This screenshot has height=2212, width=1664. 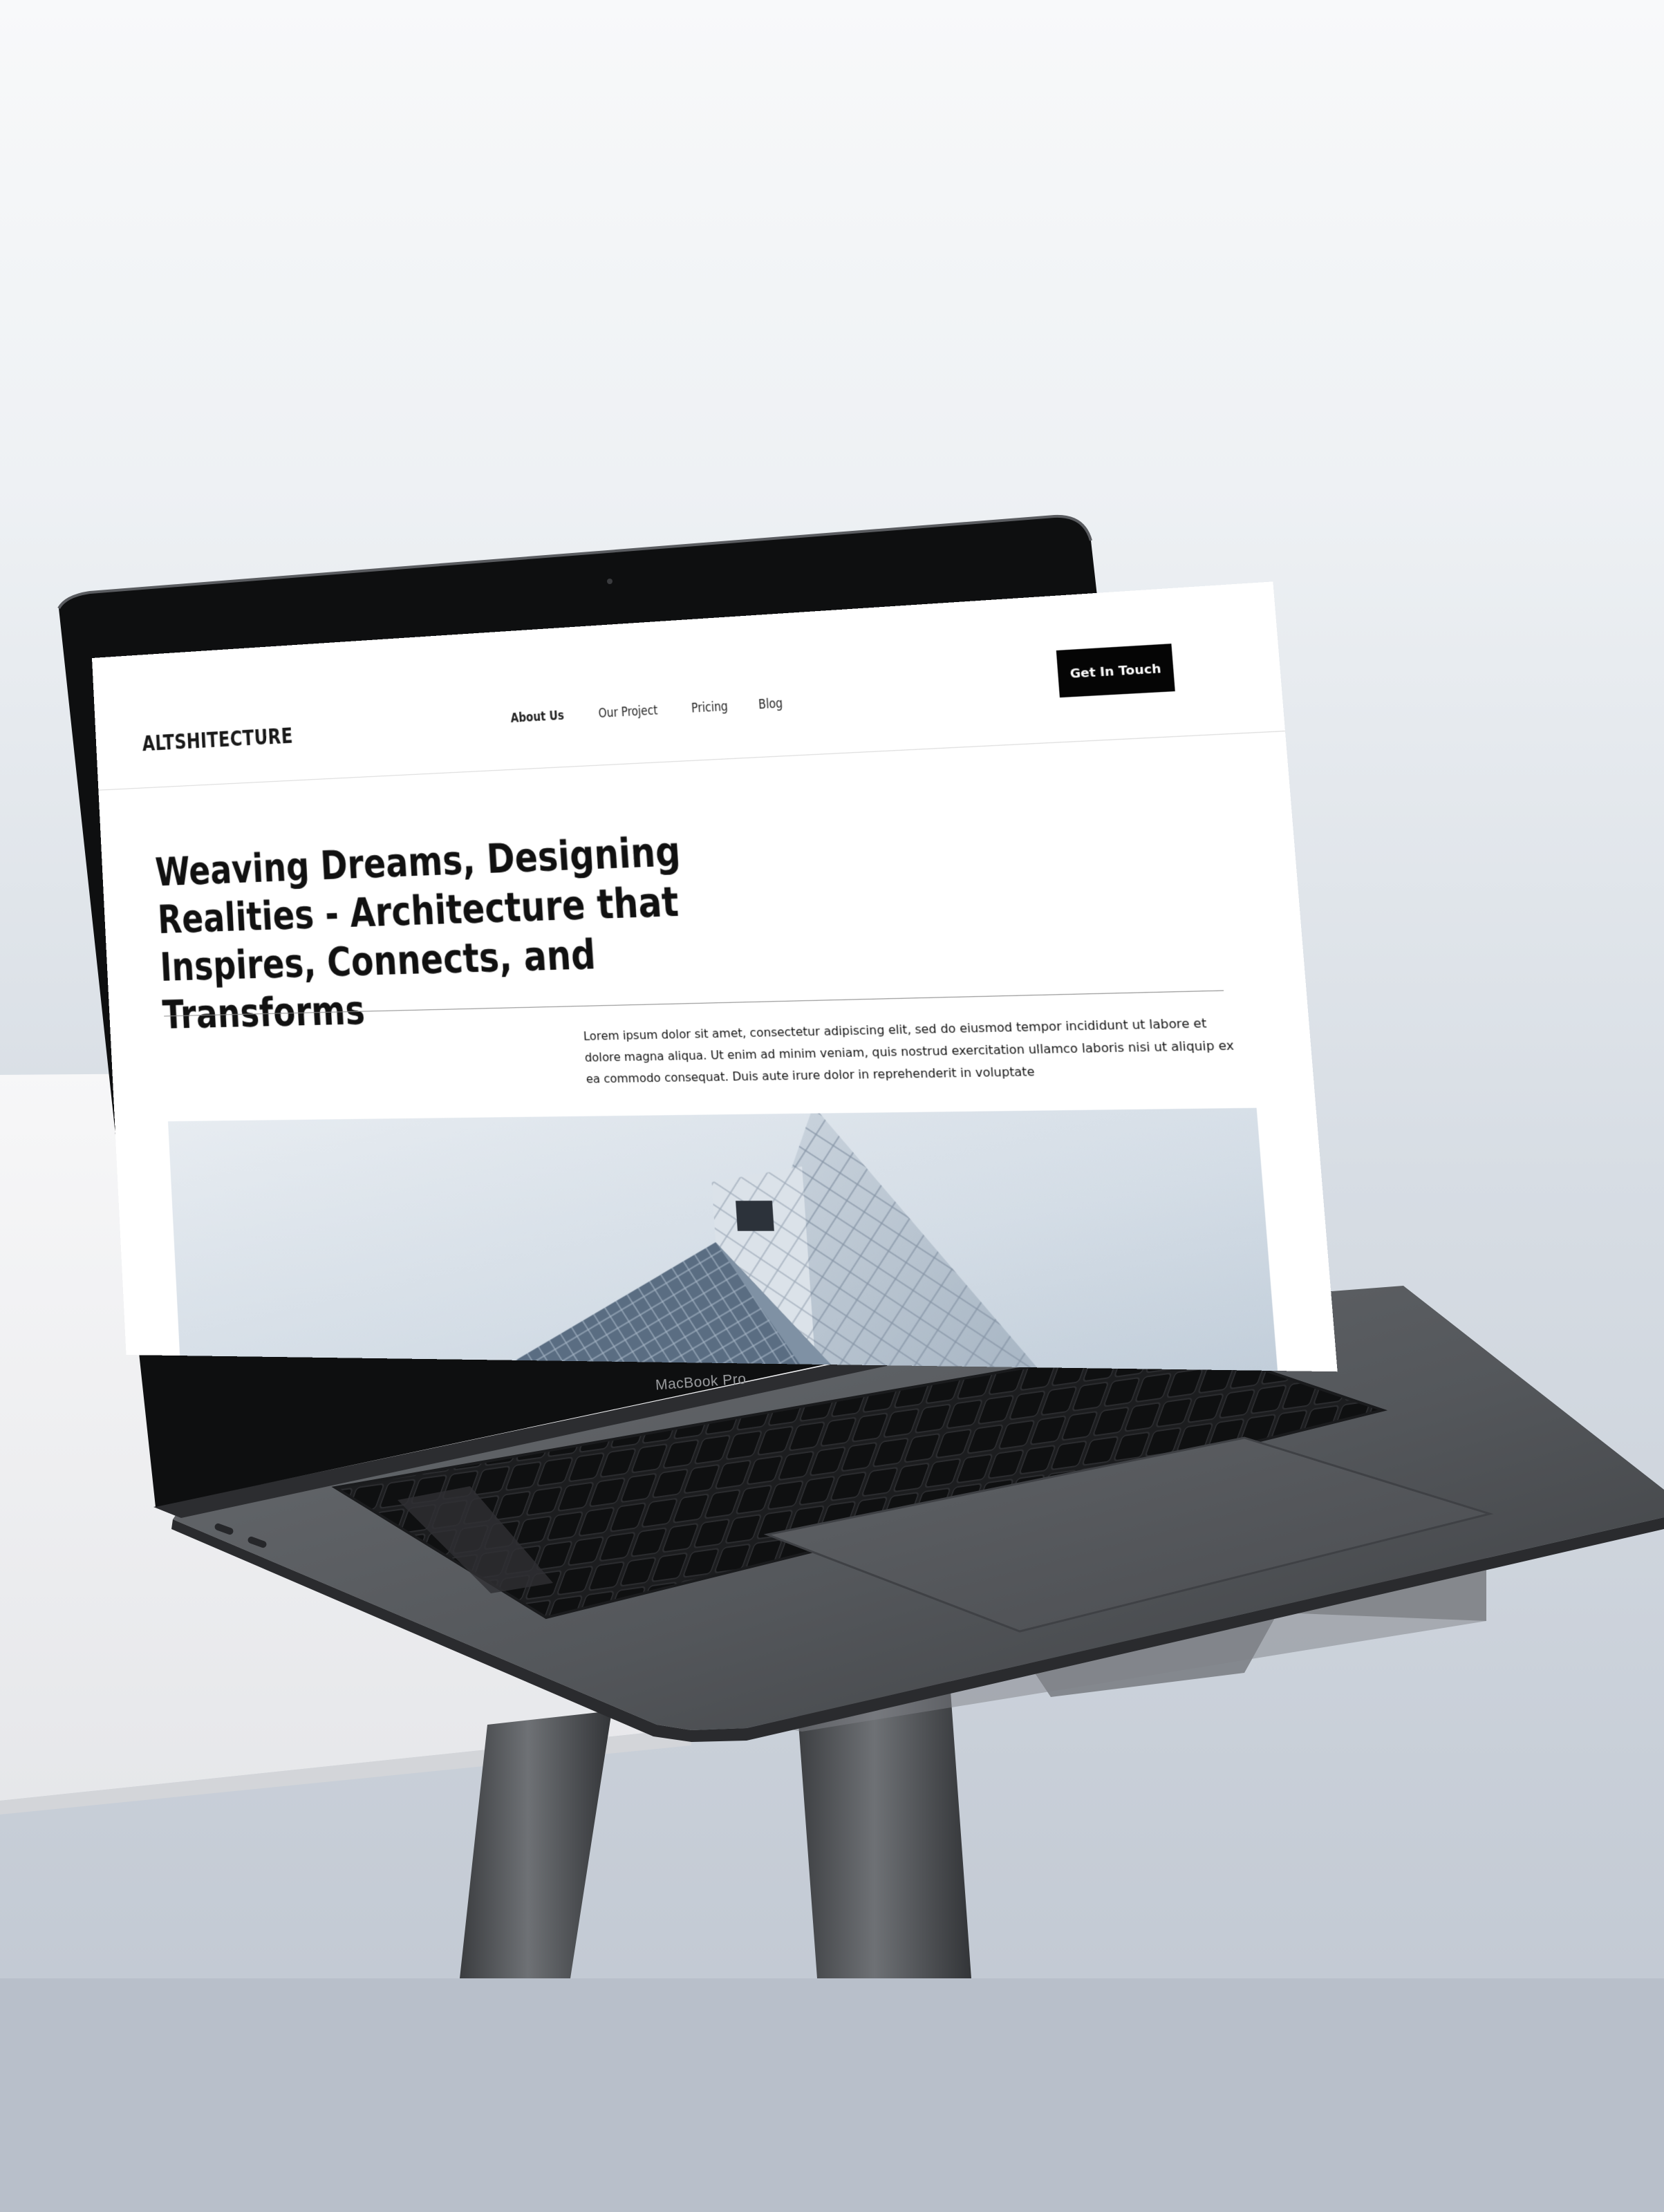 I want to click on get-in-touch-button: Get In Touch, so click(x=1115, y=671).